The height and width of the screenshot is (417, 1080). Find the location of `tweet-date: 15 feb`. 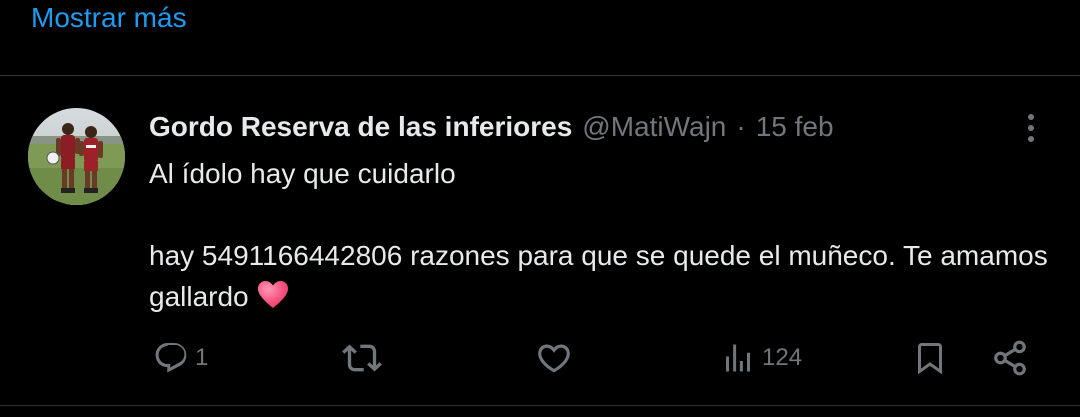

tweet-date: 15 feb is located at coordinates (795, 127).